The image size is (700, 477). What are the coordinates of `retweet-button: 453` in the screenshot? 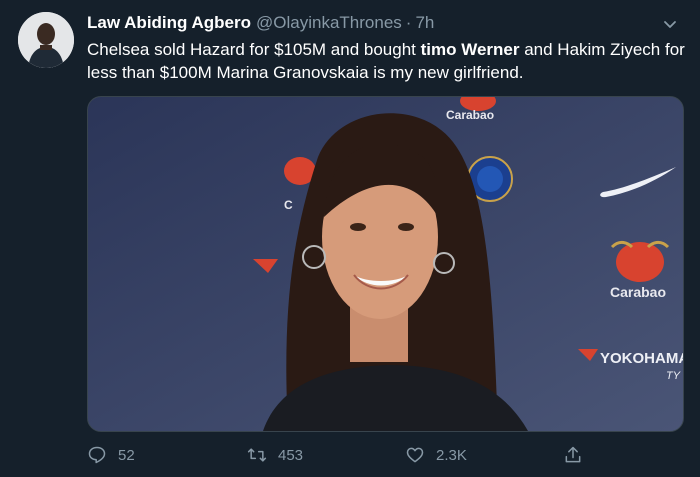 It's located at (275, 455).